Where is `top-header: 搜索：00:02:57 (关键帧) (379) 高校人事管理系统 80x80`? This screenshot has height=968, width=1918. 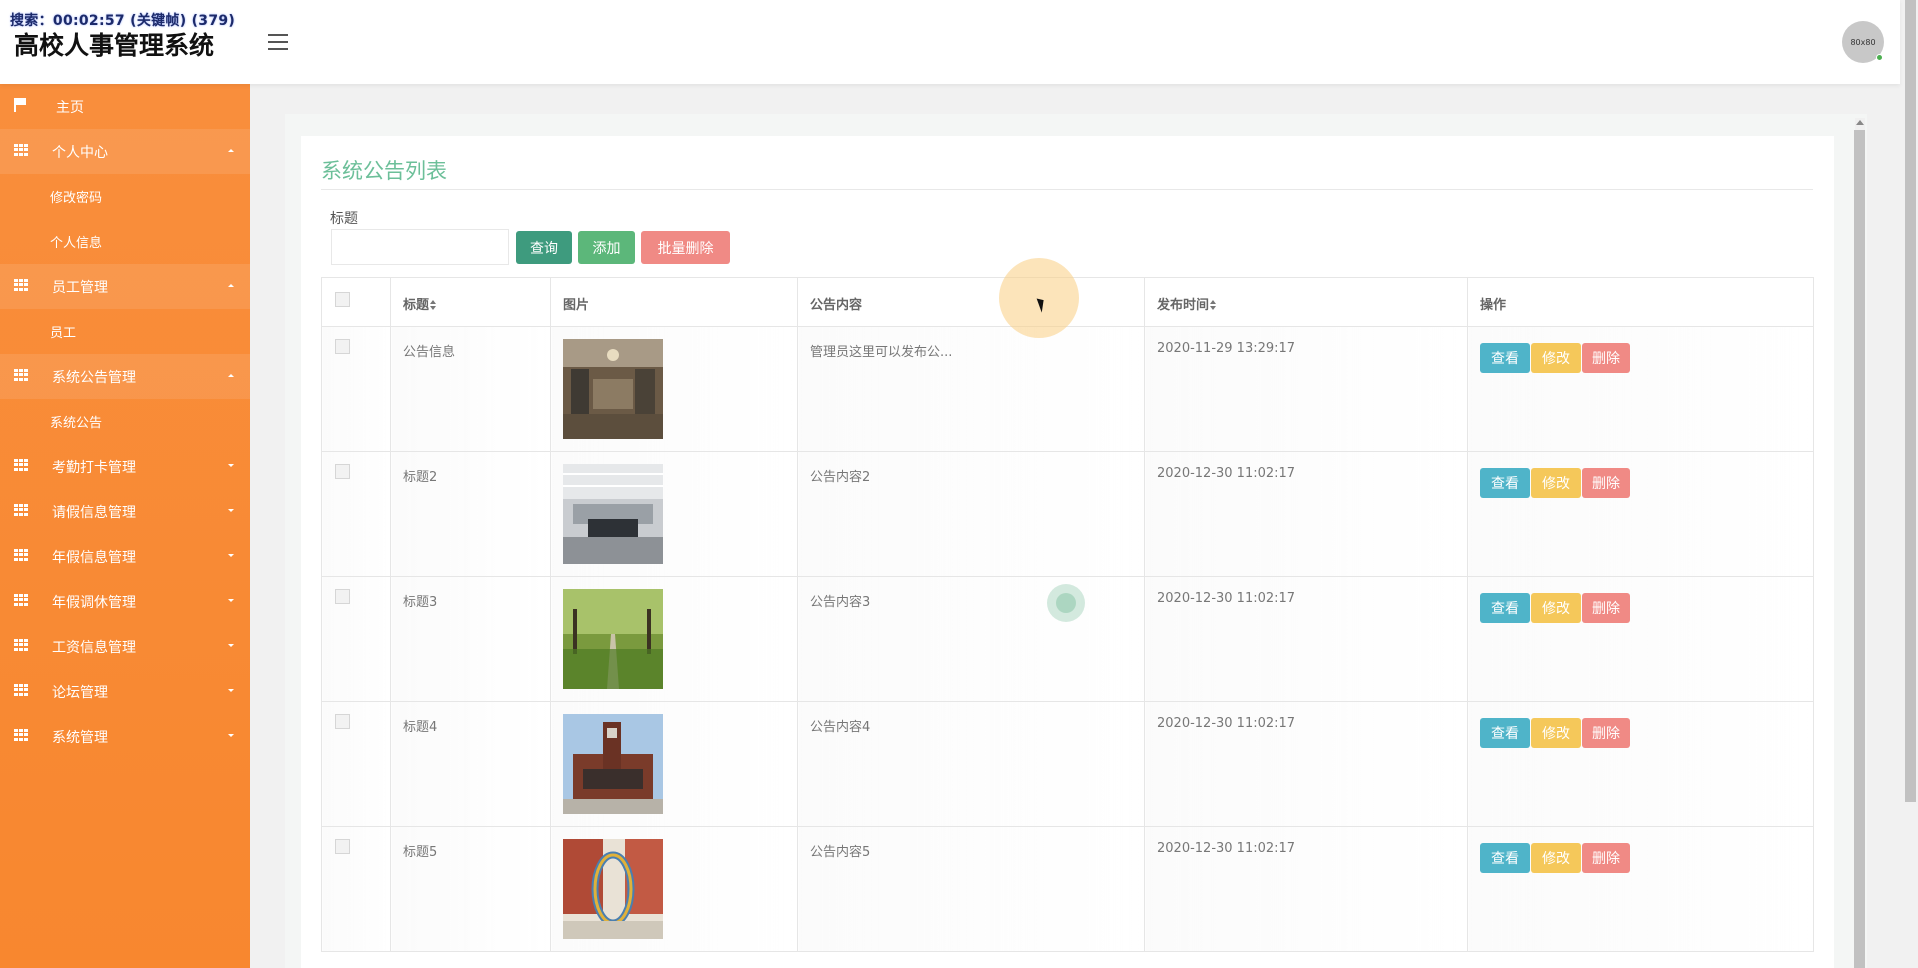
top-header: 搜索：00:02:57 (关键帧) (379) 高校人事管理系统 80x80 is located at coordinates (950, 42).